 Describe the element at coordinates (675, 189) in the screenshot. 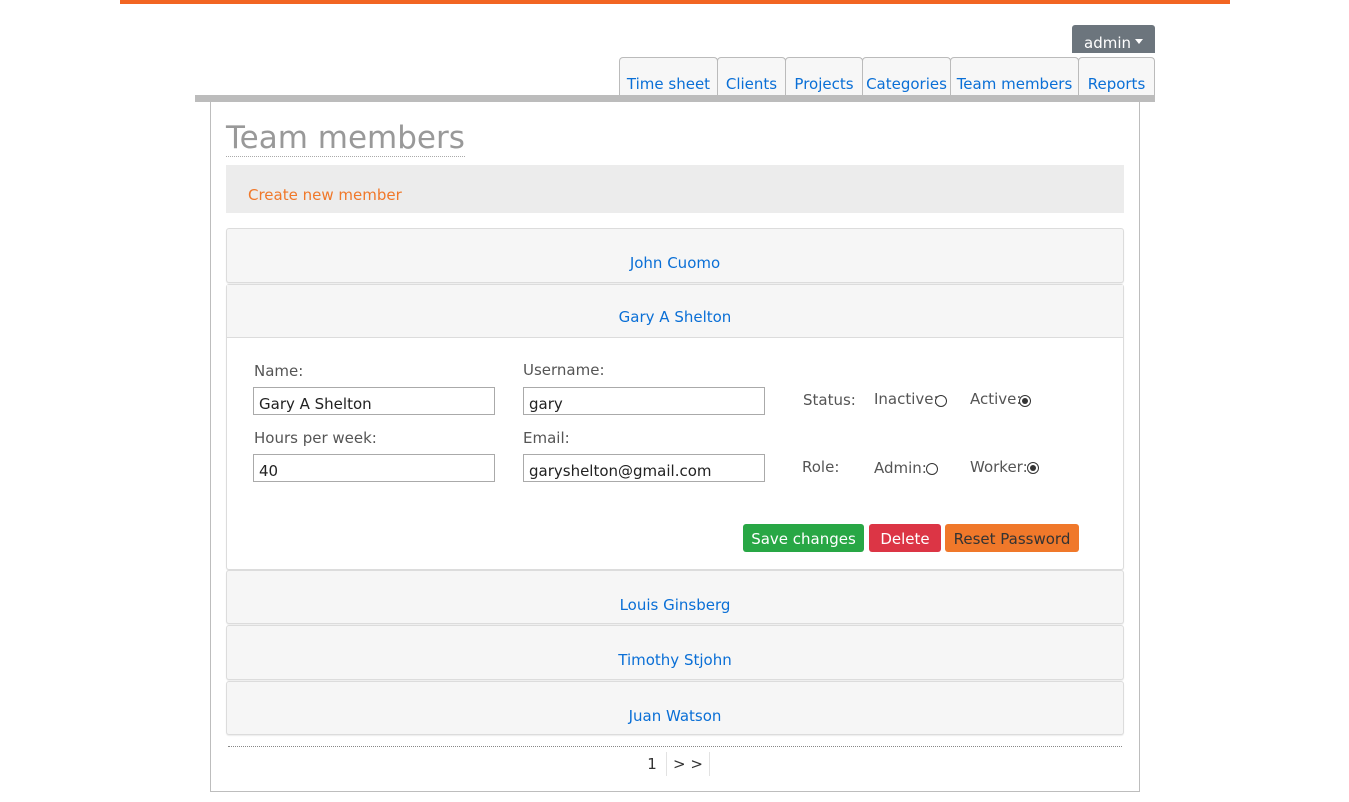

I see `create-member-bar: Create new member` at that location.